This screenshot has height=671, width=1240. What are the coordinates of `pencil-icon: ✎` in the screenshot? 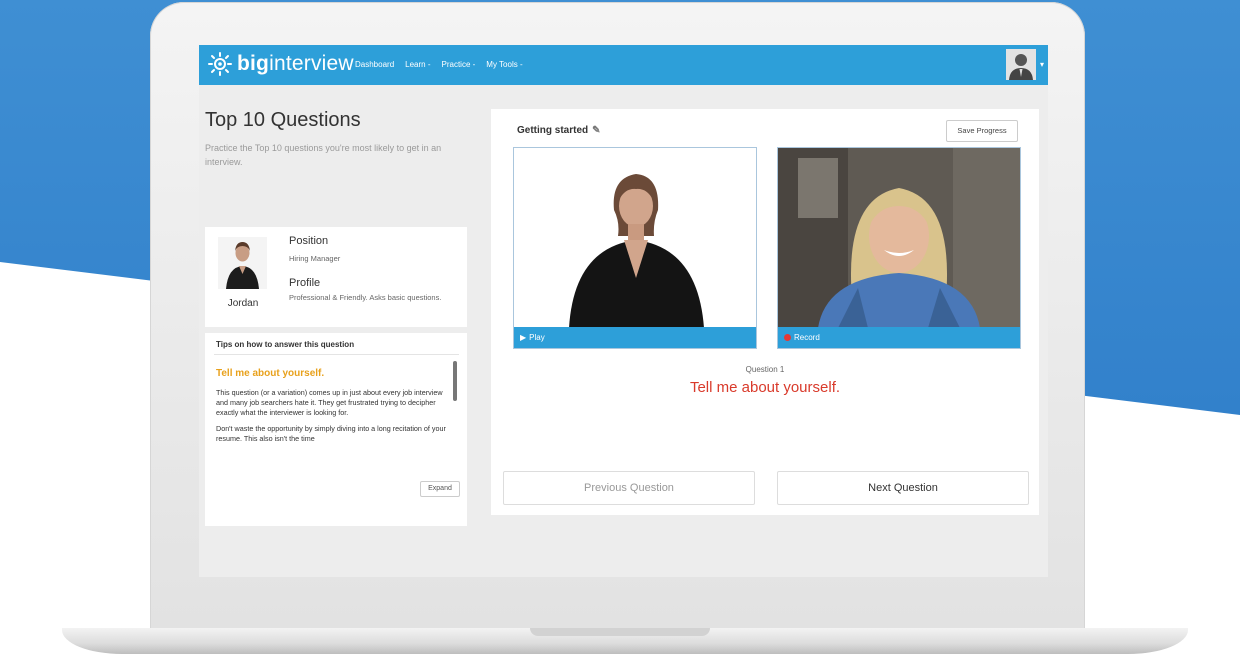 It's located at (596, 130).